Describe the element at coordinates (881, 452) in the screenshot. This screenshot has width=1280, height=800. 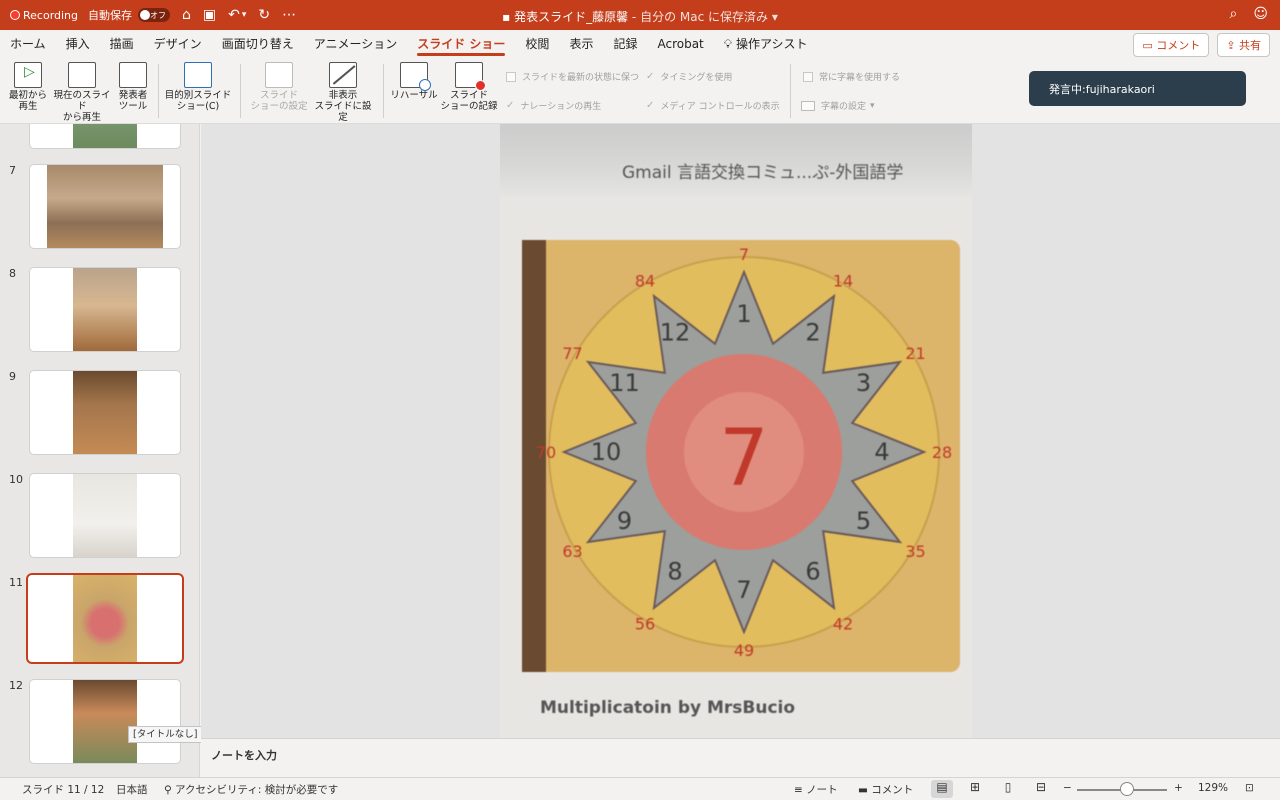
I see `segment-number: 4` at that location.